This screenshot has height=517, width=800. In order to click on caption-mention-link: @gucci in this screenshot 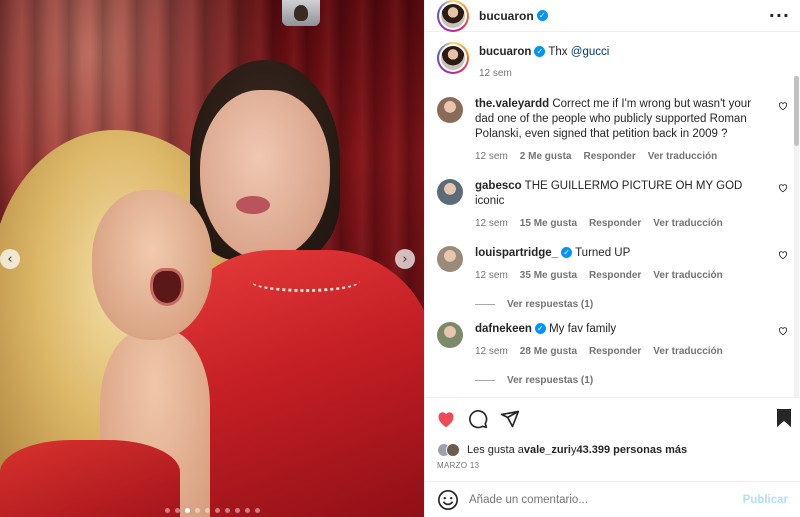, I will do `click(590, 52)`.